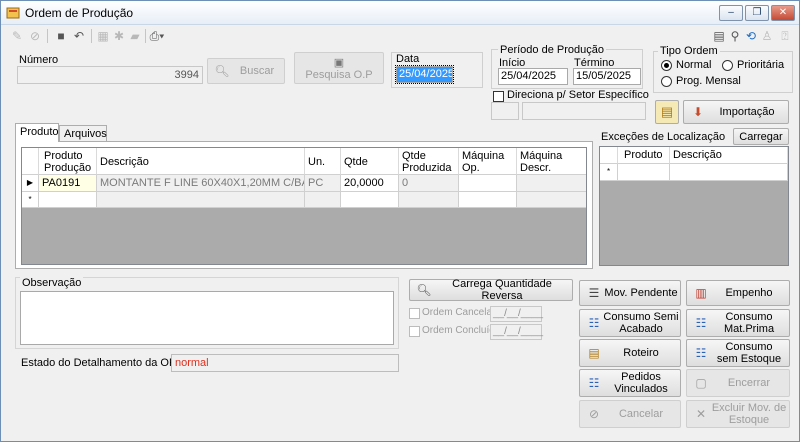 The height and width of the screenshot is (442, 800). What do you see at coordinates (429, 183) in the screenshot?
I see `cell-qtde-produzida: 0` at bounding box center [429, 183].